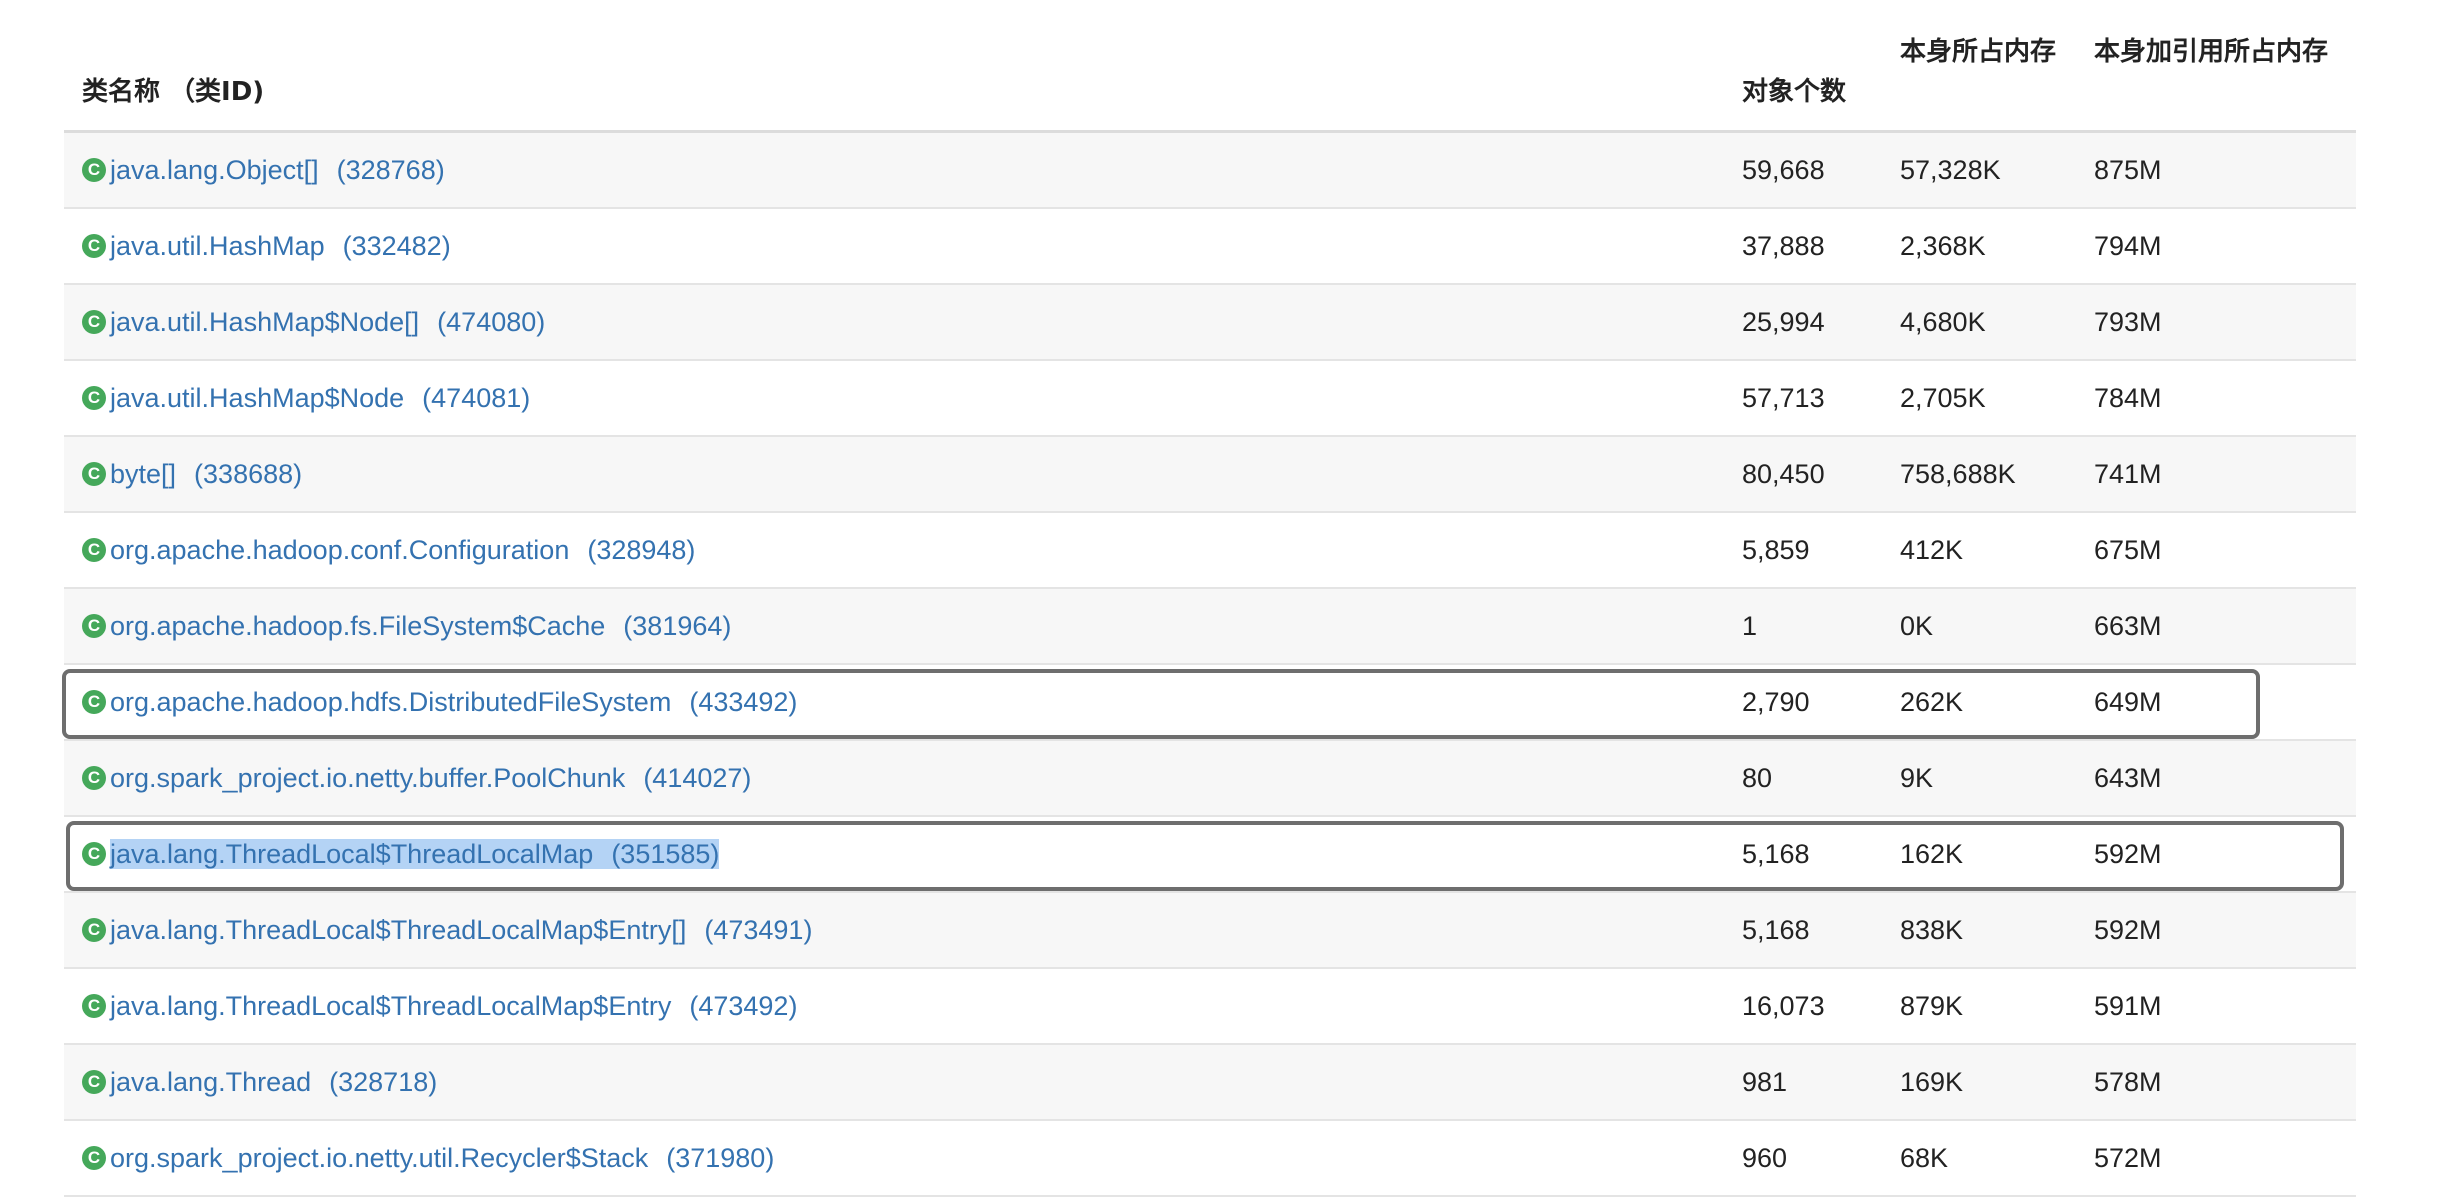 This screenshot has width=2452, height=1197. What do you see at coordinates (2128, 930) in the screenshot?
I see `retained-size-cell: 592M` at bounding box center [2128, 930].